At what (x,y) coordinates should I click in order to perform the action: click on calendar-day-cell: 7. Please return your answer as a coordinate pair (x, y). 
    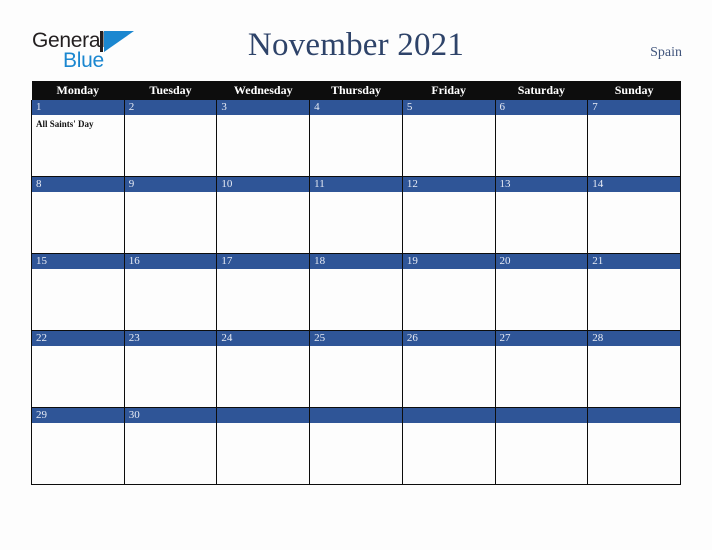
    Looking at the image, I should click on (634, 138).